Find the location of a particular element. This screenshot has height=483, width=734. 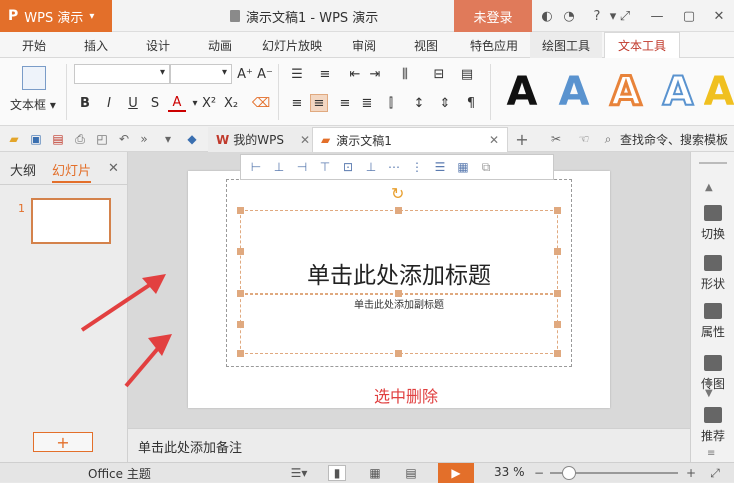

login-button: 未登录 is located at coordinates (493, 16).